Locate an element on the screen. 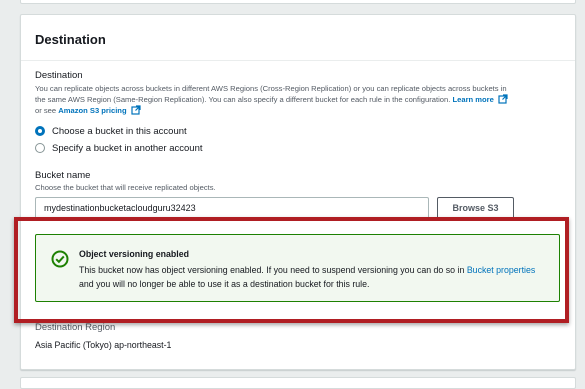 The width and height of the screenshot is (585, 389). panel-header: Destination is located at coordinates (298, 38).